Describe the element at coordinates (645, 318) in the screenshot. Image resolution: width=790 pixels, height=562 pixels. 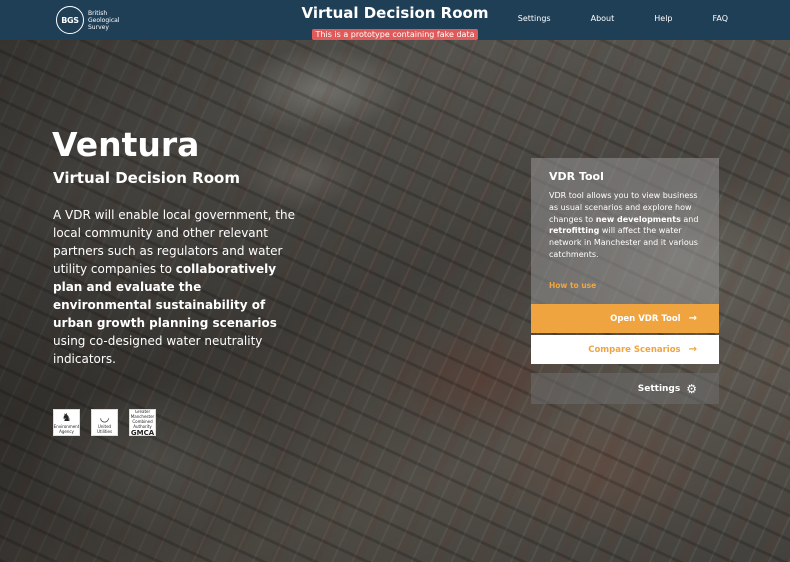
I see `open-vdr-tool-label: Open VDR Tool` at that location.